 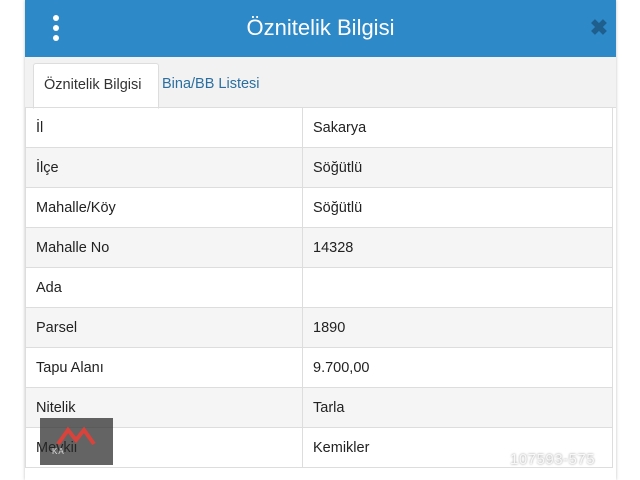 I want to click on table-row: Tapu Alanı 9.700,00, so click(x=319, y=367).